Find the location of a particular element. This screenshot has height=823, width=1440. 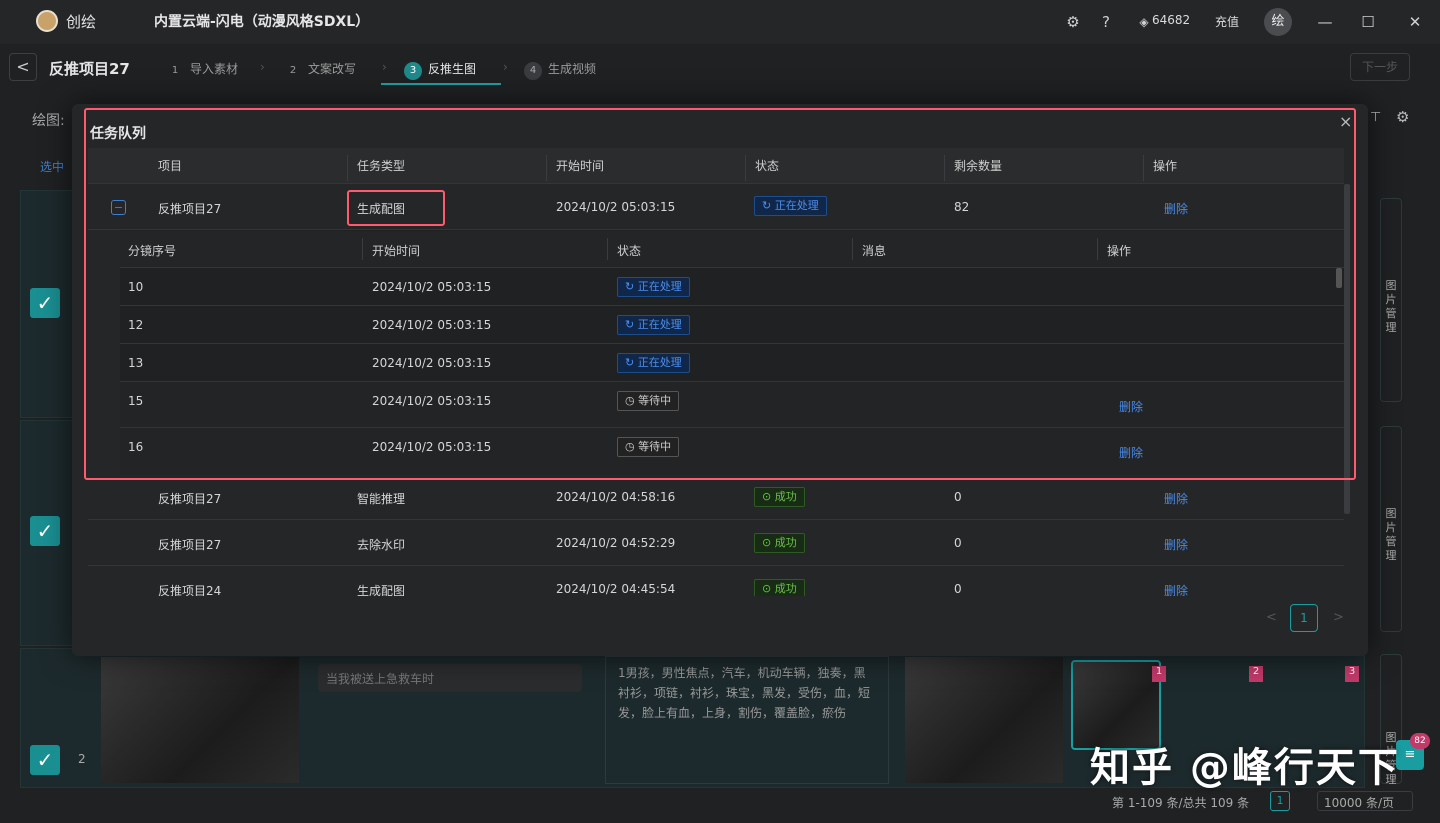

row-remaining: 0 is located at coordinates (958, 589).